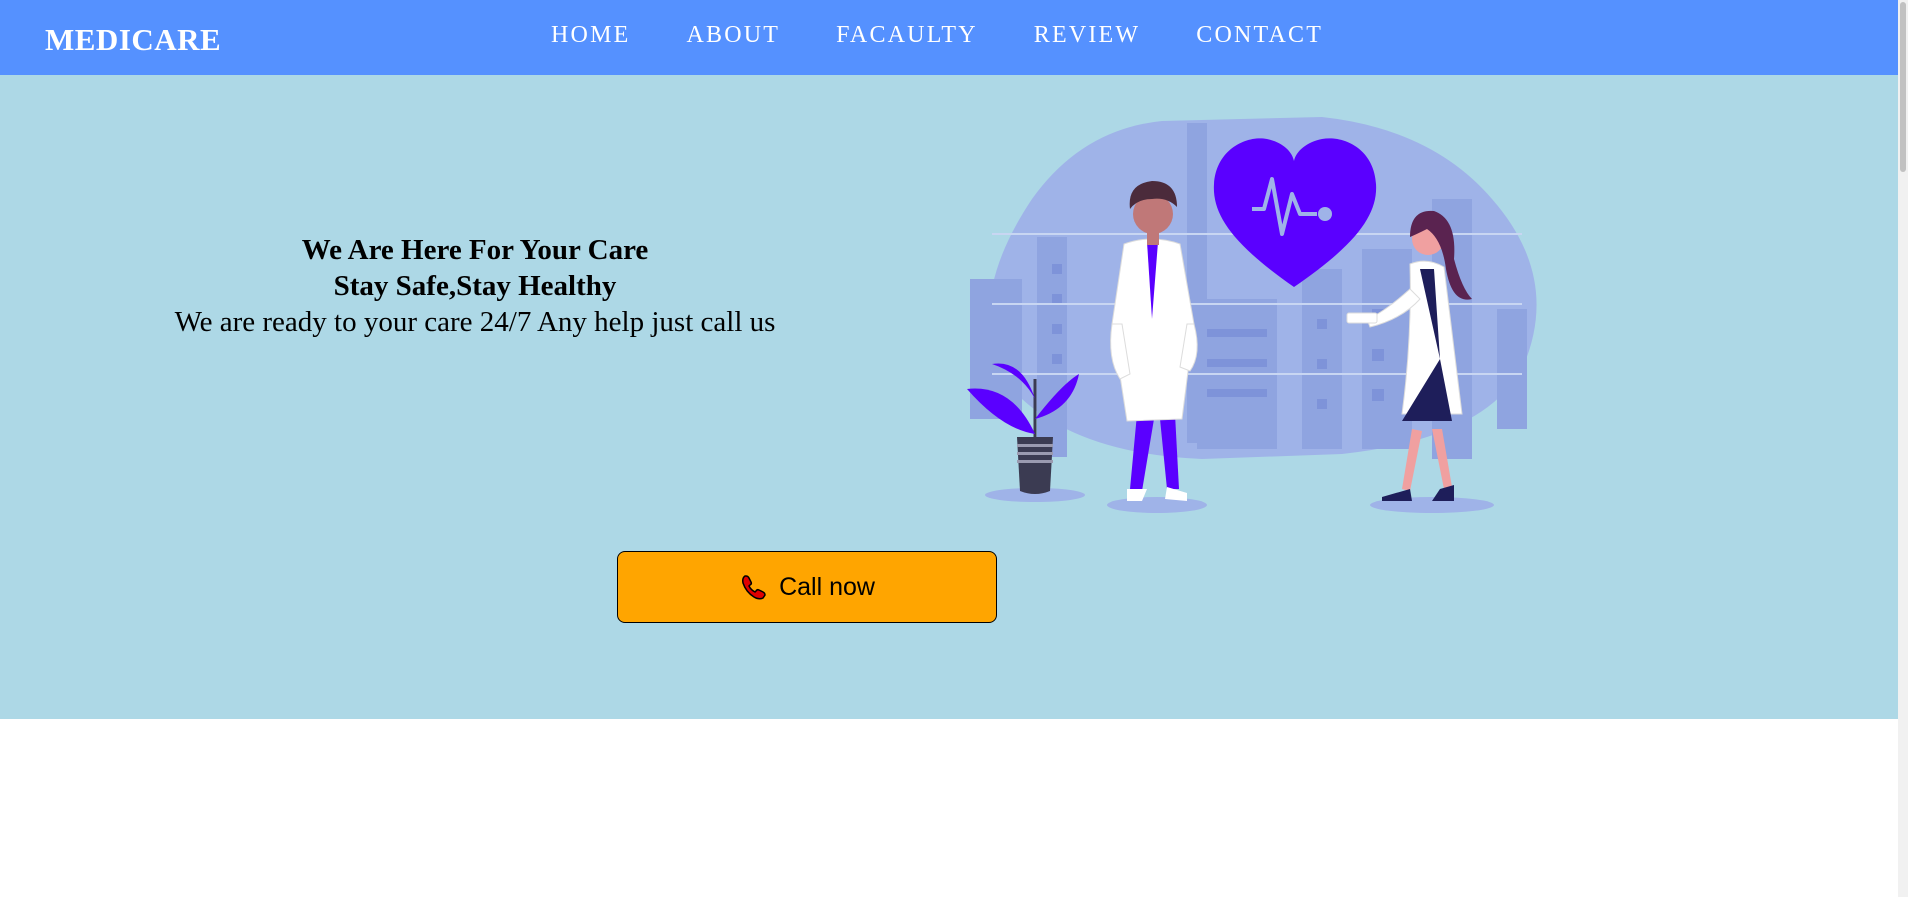  What do you see at coordinates (1087, 35) in the screenshot?
I see `nav-link-review: REVIEW` at bounding box center [1087, 35].